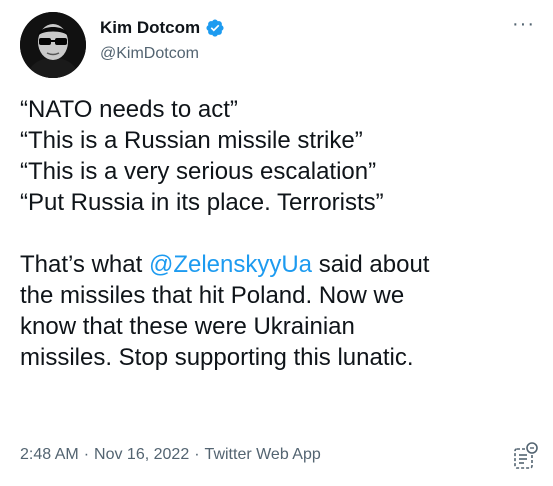 This screenshot has height=486, width=553. What do you see at coordinates (263, 454) in the screenshot?
I see `tweet-source: Twitter Web App` at bounding box center [263, 454].